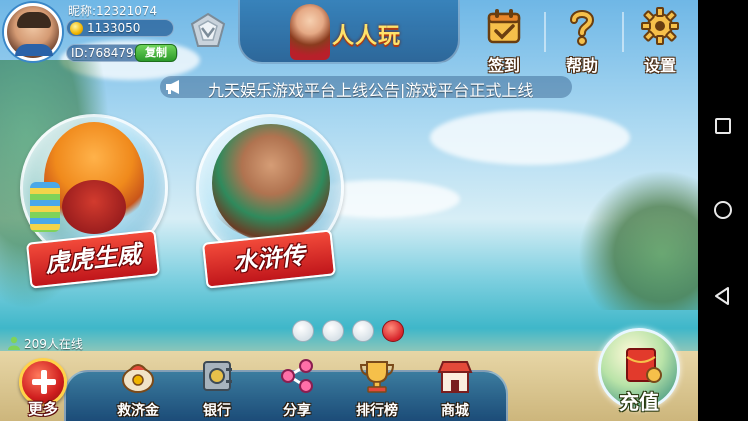 The image size is (748, 421). Describe the element at coordinates (43, 389) in the screenshot. I see `more-button: 更多` at that location.